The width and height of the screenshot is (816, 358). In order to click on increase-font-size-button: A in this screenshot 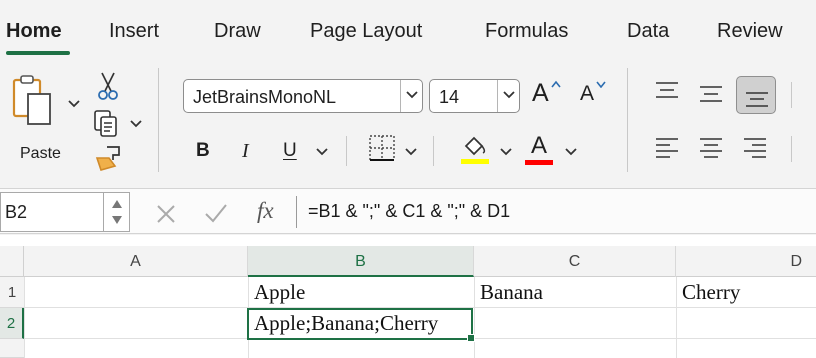, I will do `click(540, 93)`.